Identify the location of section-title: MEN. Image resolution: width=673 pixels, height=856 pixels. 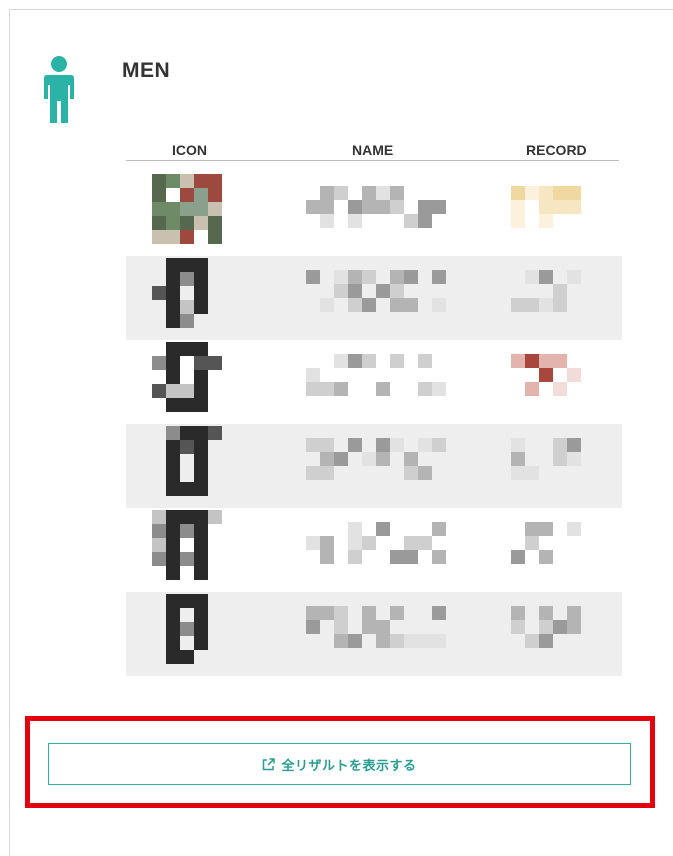
(146, 70).